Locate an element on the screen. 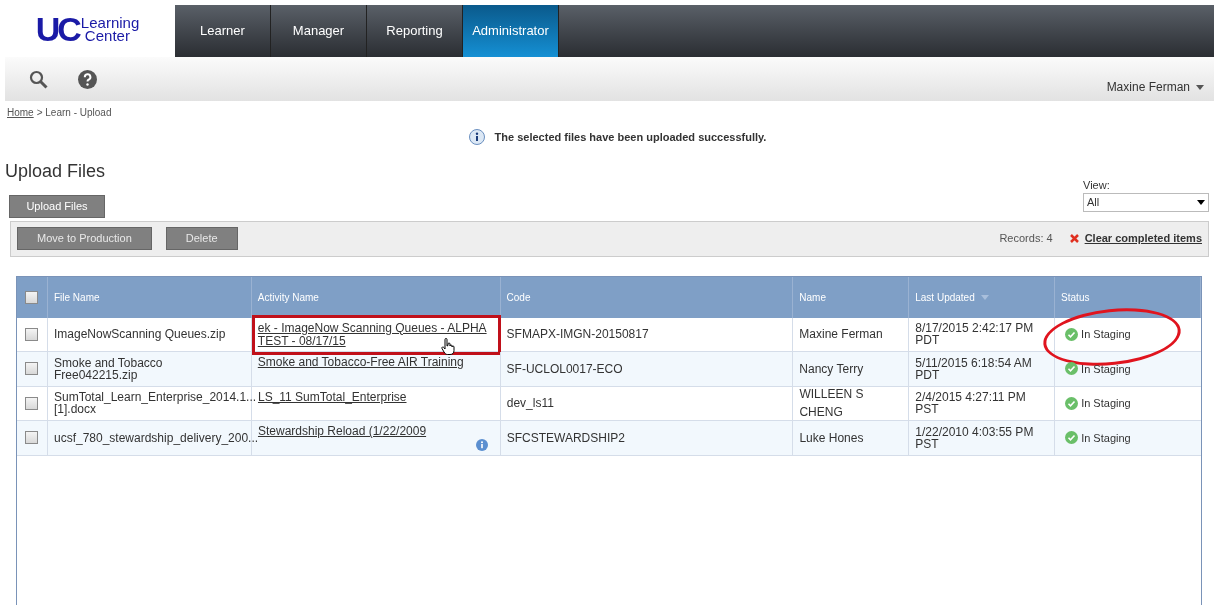 The width and height of the screenshot is (1225, 605). breadcrumb-link: Home is located at coordinates (20, 112).